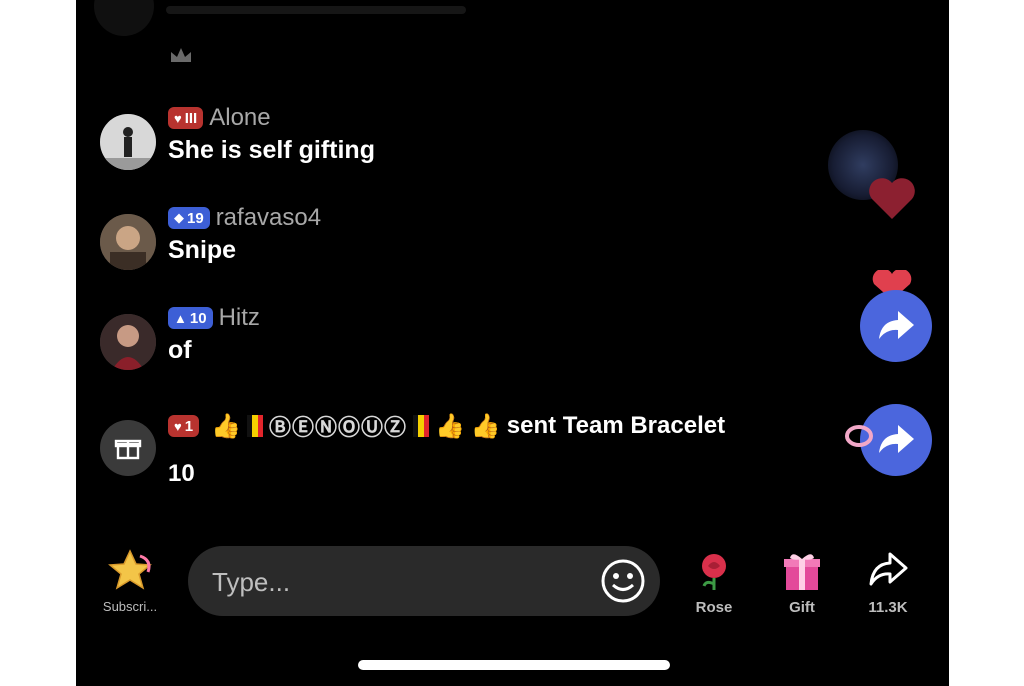 This screenshot has height=686, width=1024. What do you see at coordinates (888, 607) in the screenshot?
I see `share-count: 11.3K` at bounding box center [888, 607].